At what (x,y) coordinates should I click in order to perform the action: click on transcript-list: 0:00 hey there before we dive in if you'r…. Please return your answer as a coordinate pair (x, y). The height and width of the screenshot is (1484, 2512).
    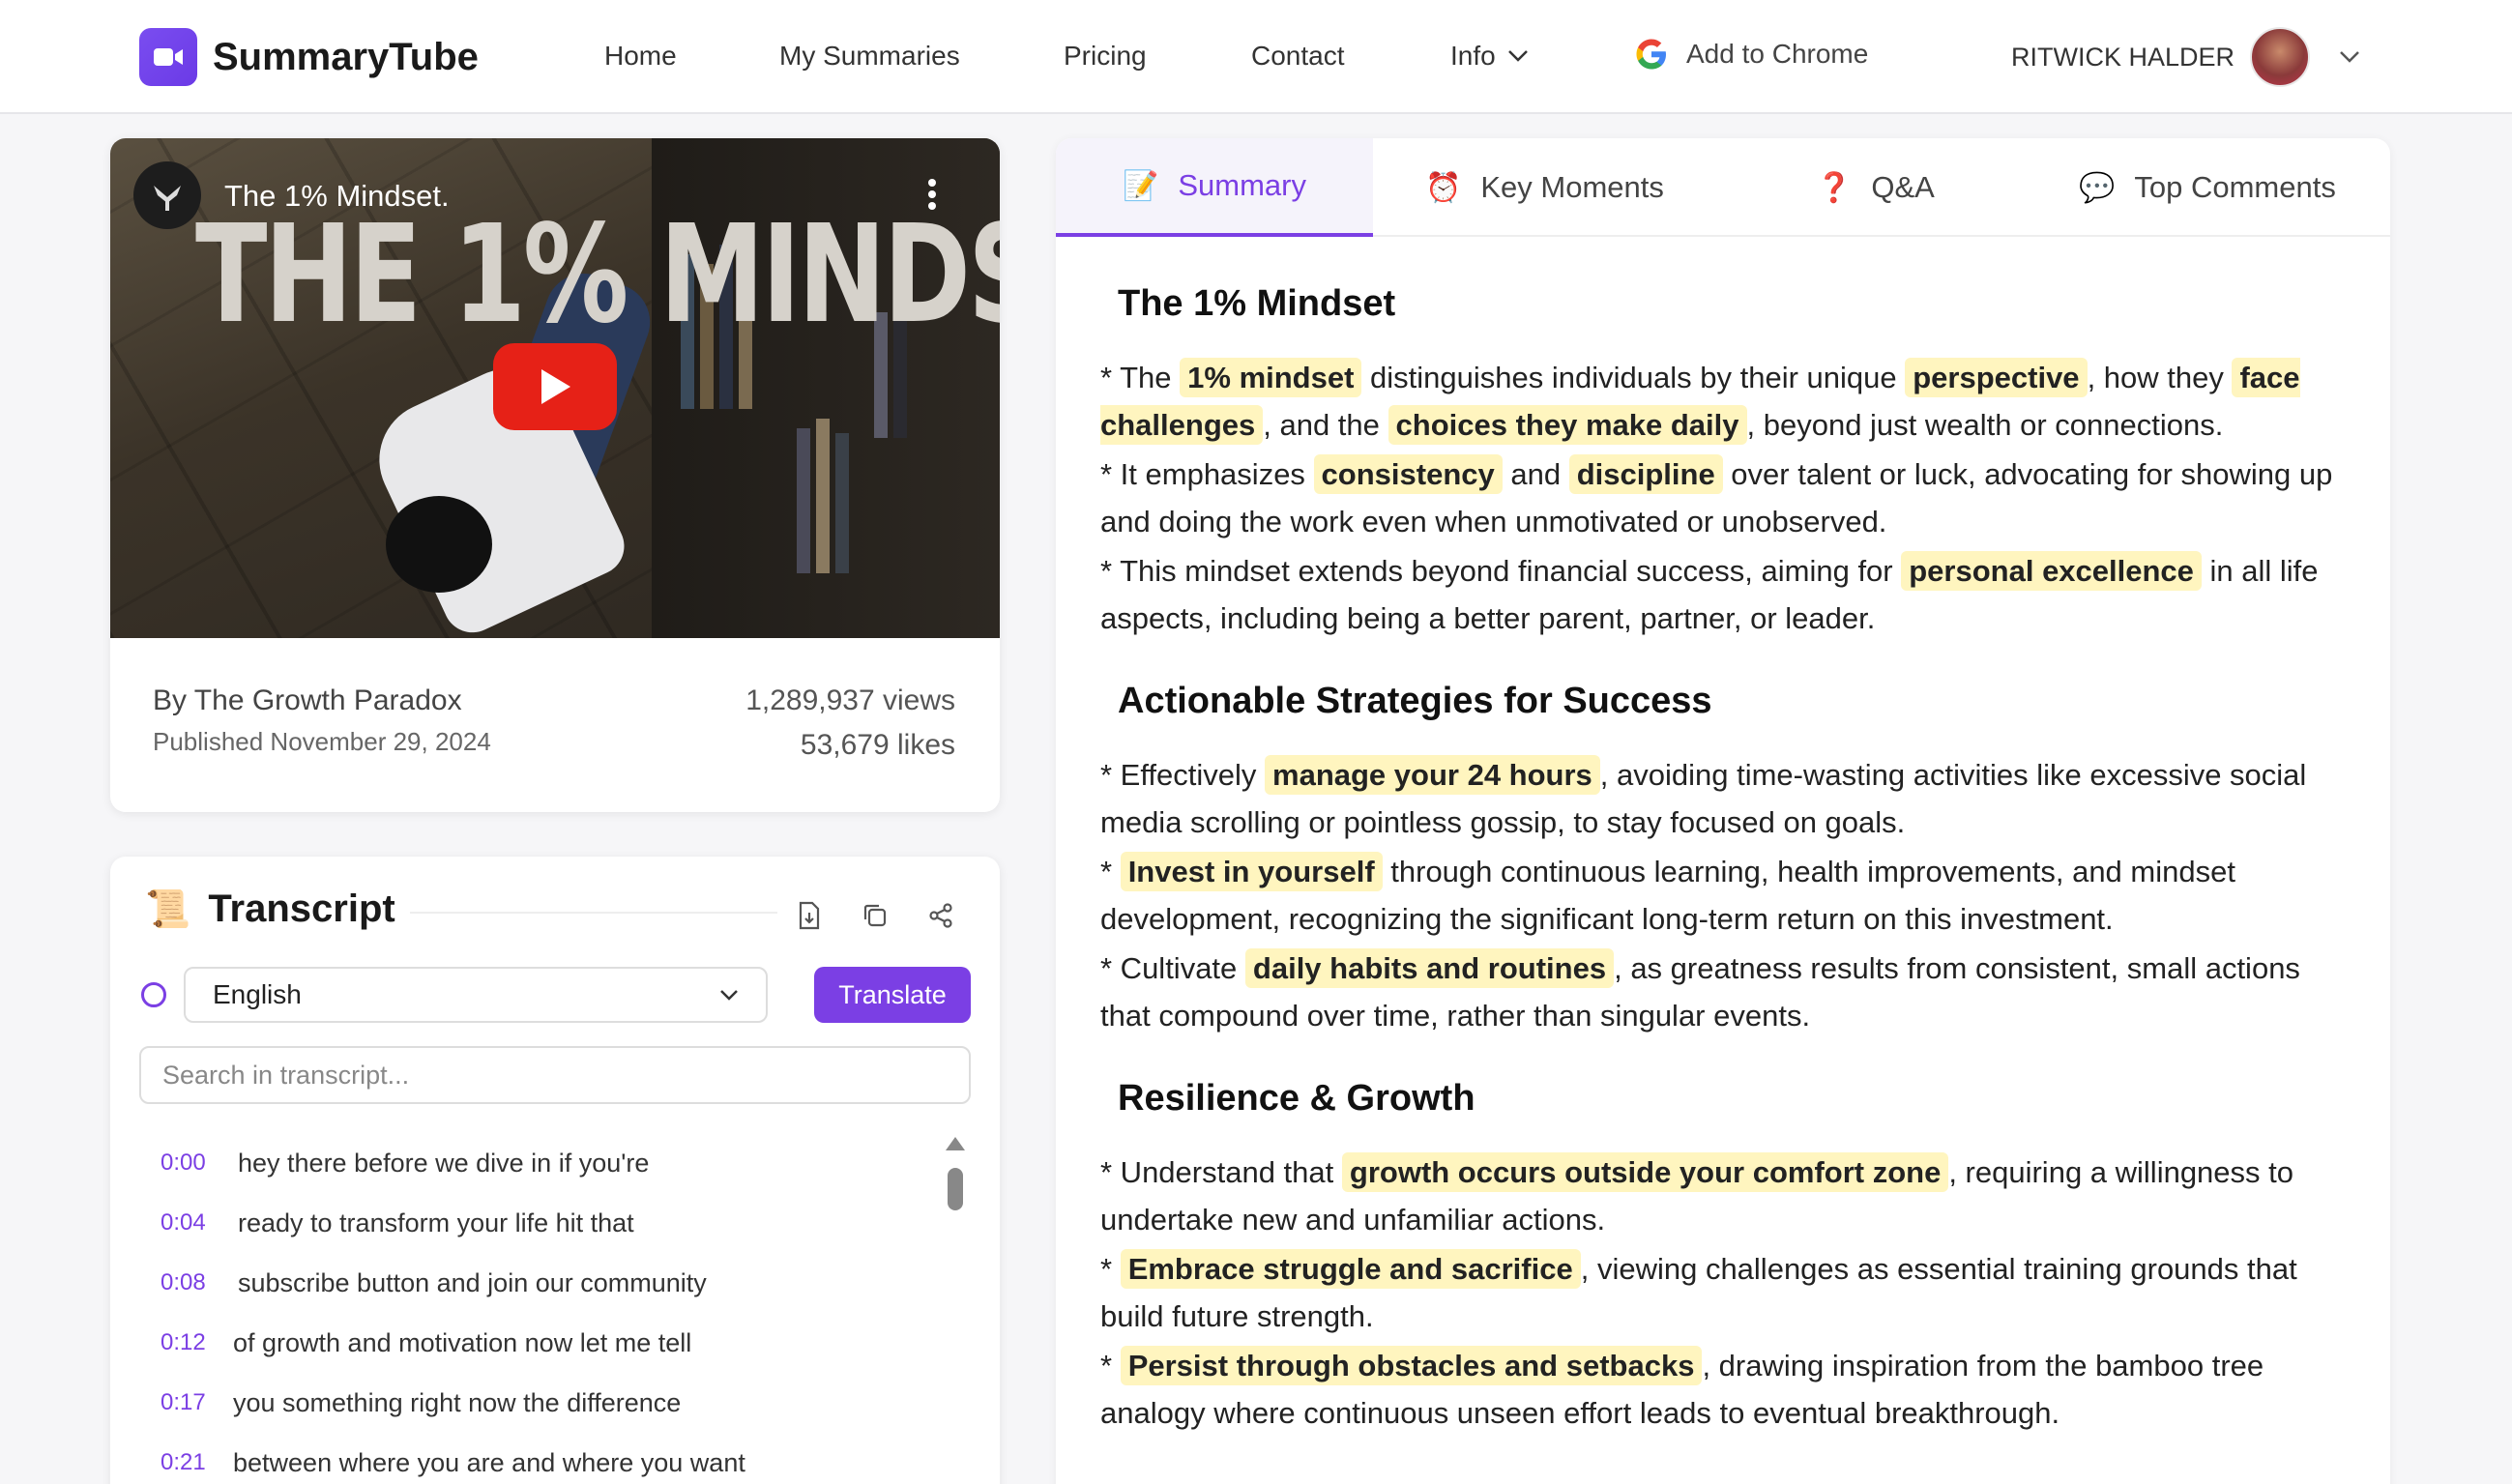
    Looking at the image, I should click on (547, 1308).